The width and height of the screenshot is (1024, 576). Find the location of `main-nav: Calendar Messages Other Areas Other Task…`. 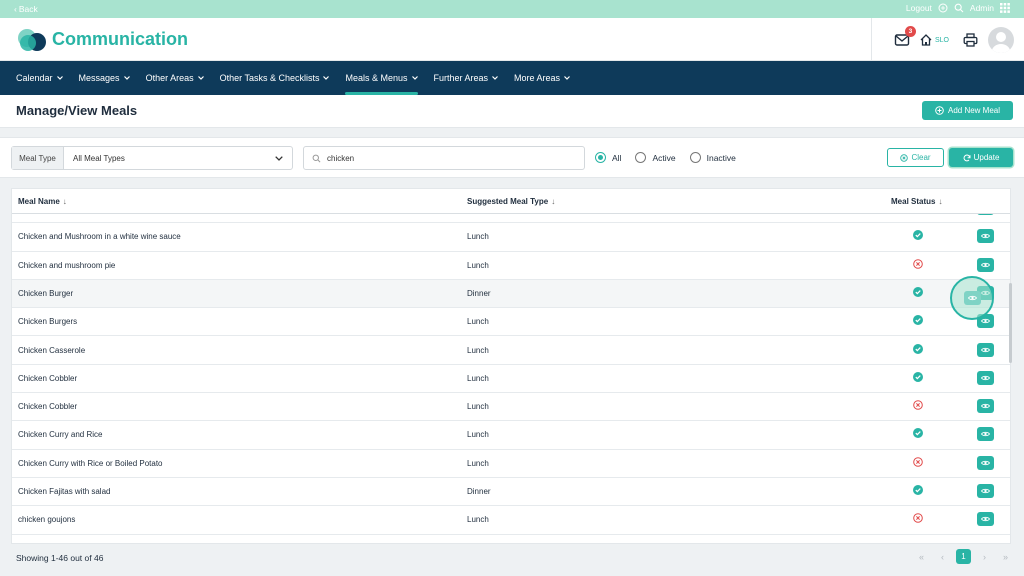

main-nav: Calendar Messages Other Areas Other Task… is located at coordinates (512, 78).